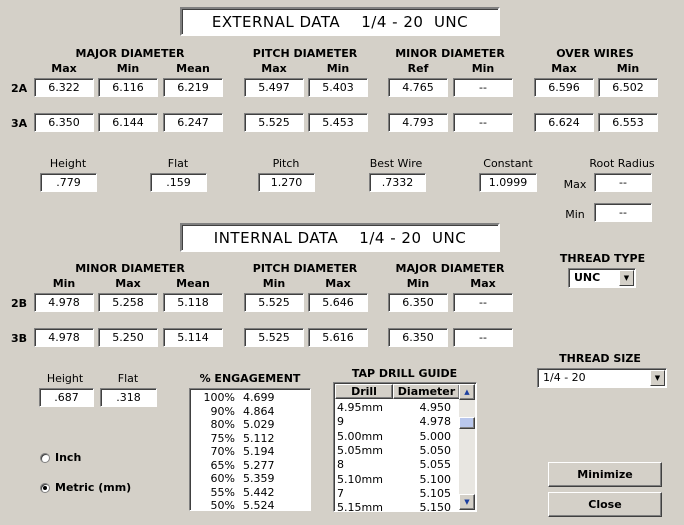 This screenshot has height=525, width=684. What do you see at coordinates (128, 68) in the screenshot?
I see `ext-col-major-min: Min` at bounding box center [128, 68].